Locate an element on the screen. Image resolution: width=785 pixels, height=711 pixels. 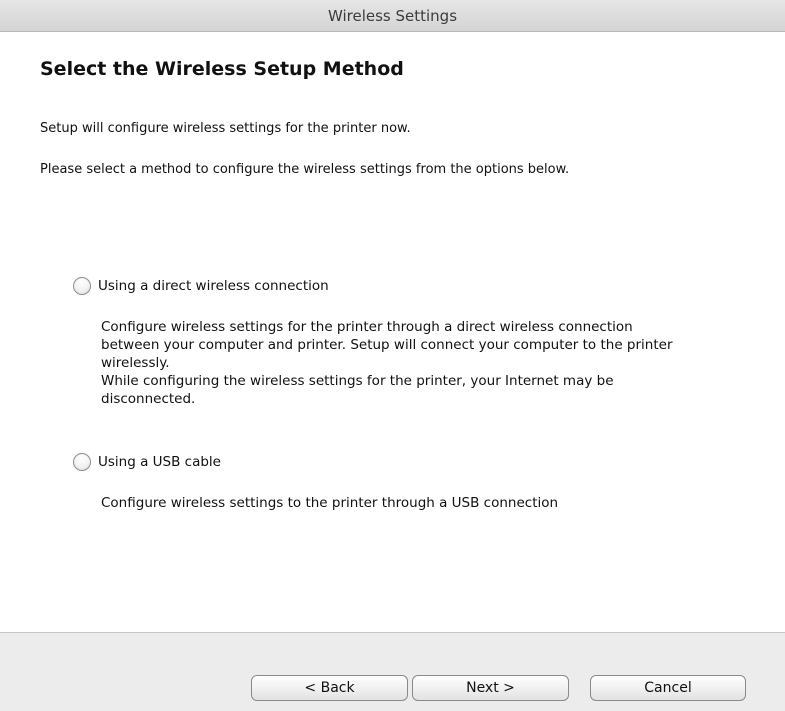
page-title: Select the Wireless Setup Method is located at coordinates (222, 69).